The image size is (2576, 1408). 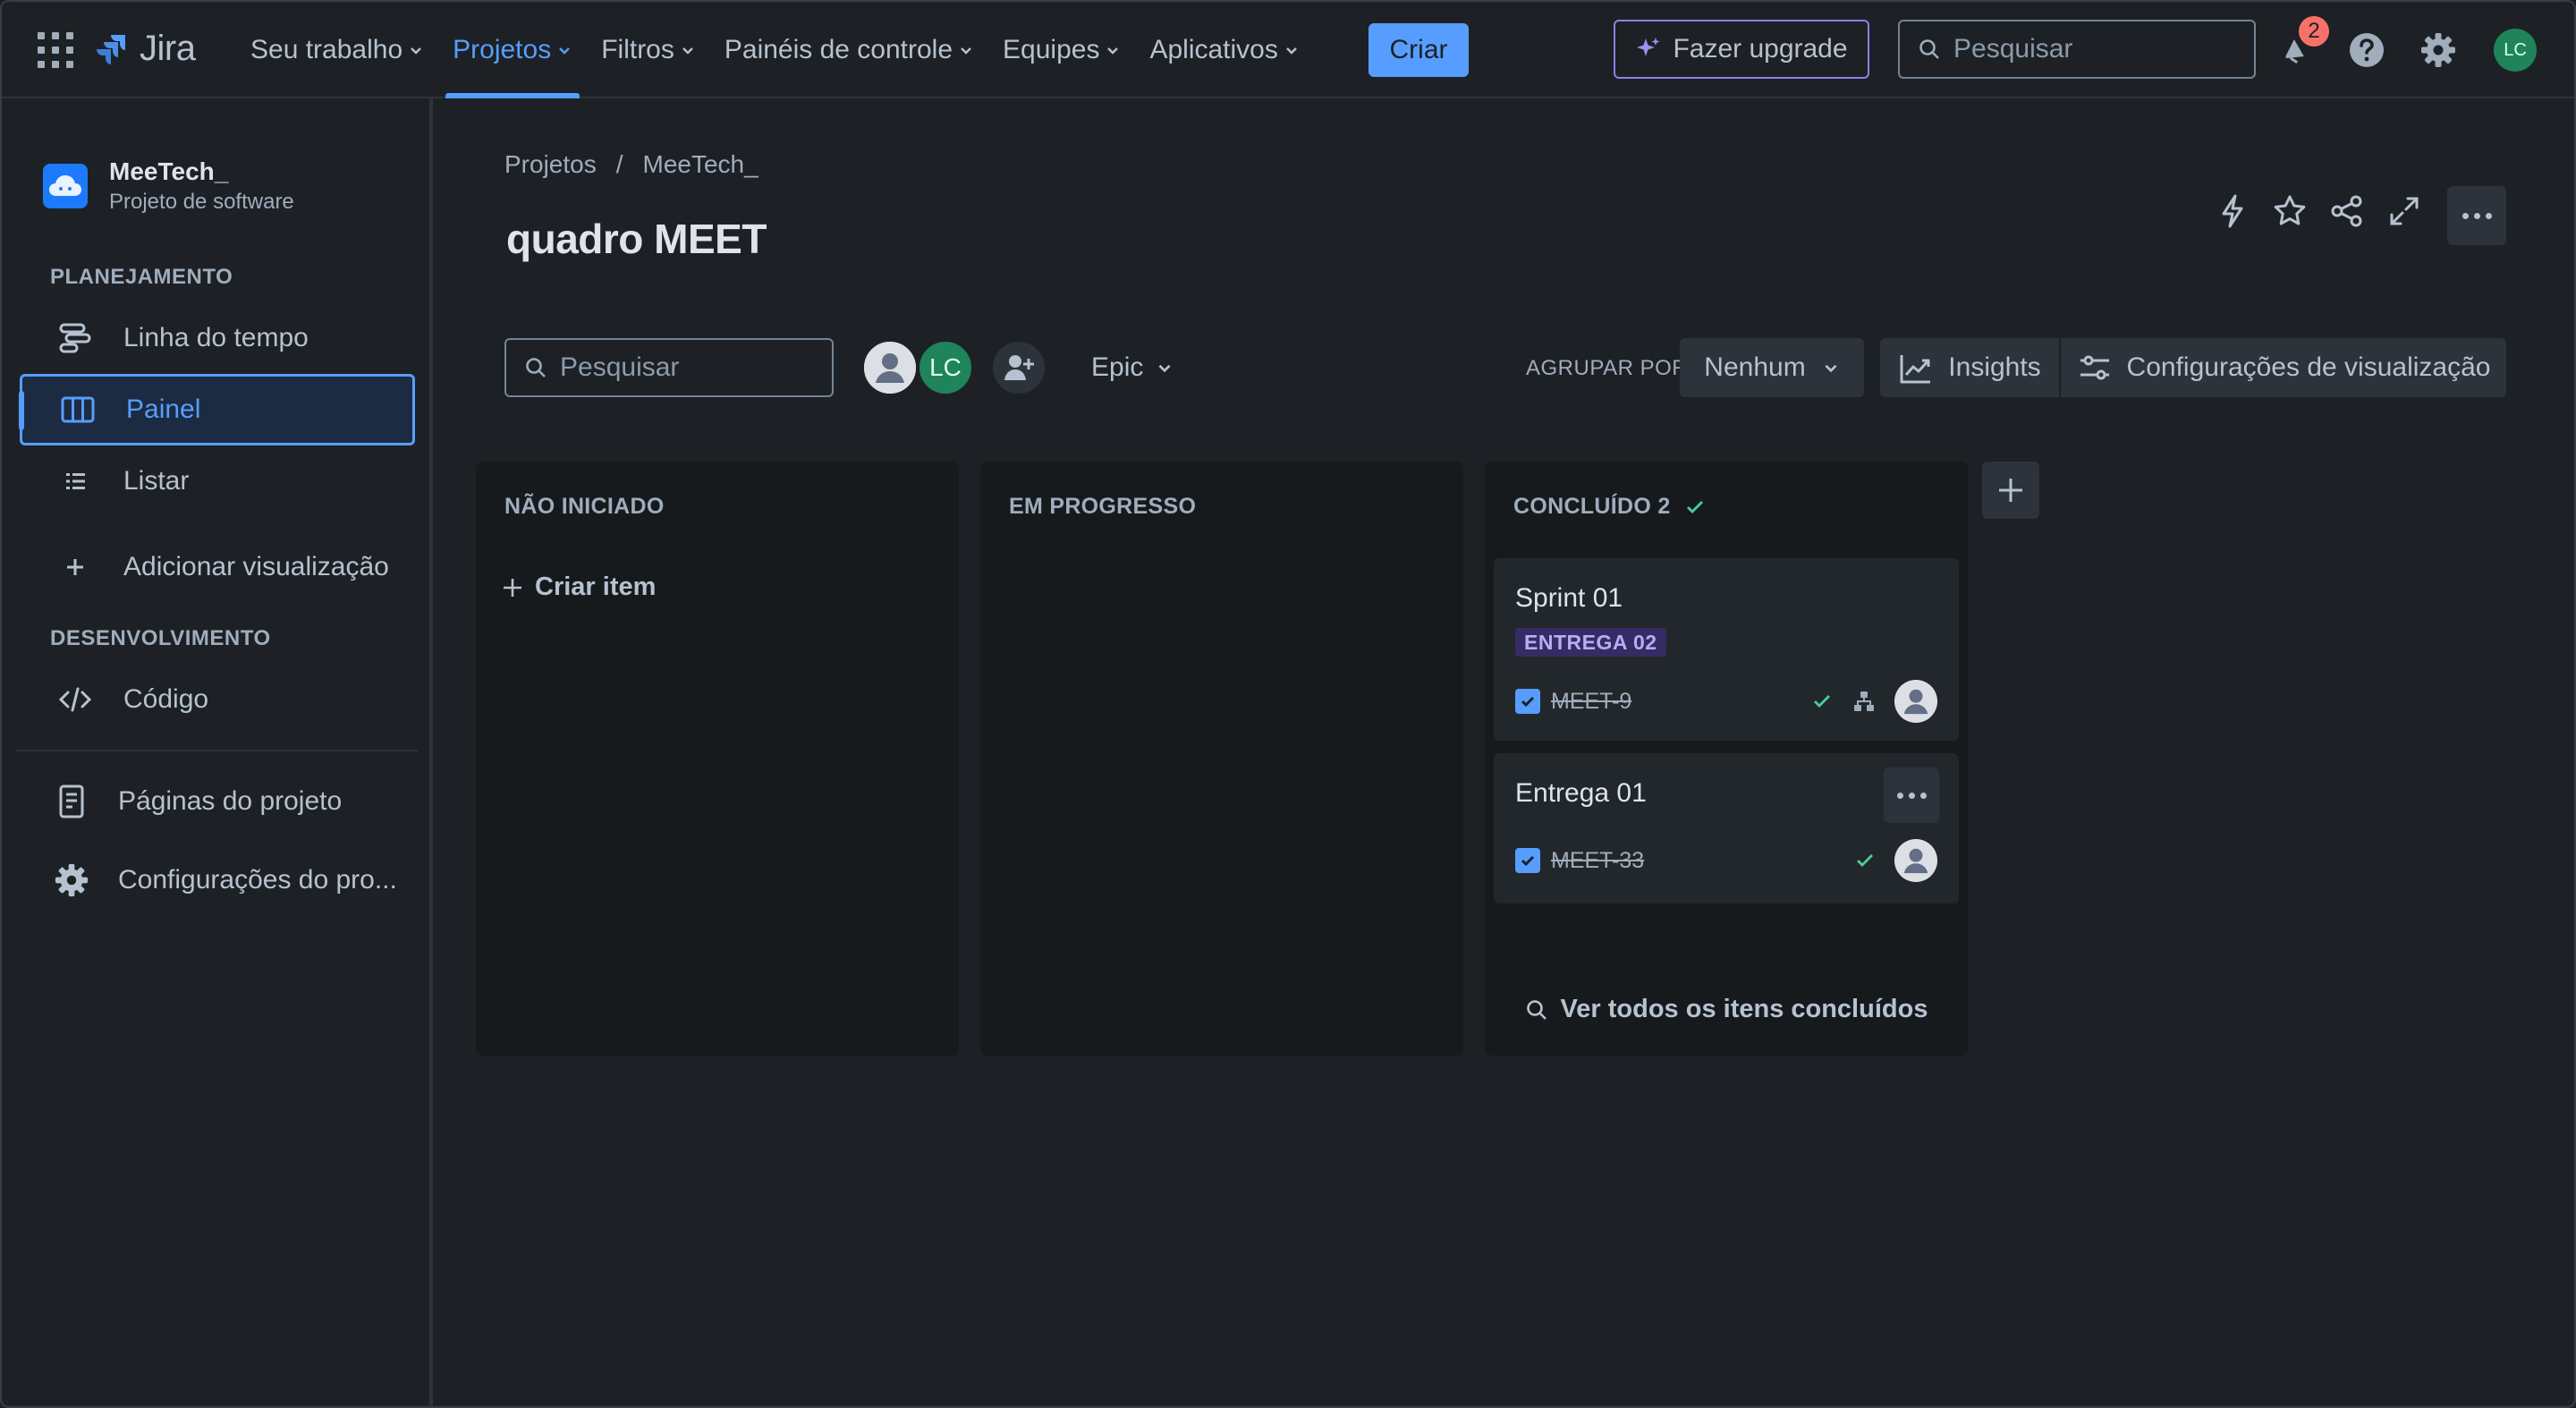 I want to click on column-title-text: EM PROGRESSO, so click(x=1103, y=506).